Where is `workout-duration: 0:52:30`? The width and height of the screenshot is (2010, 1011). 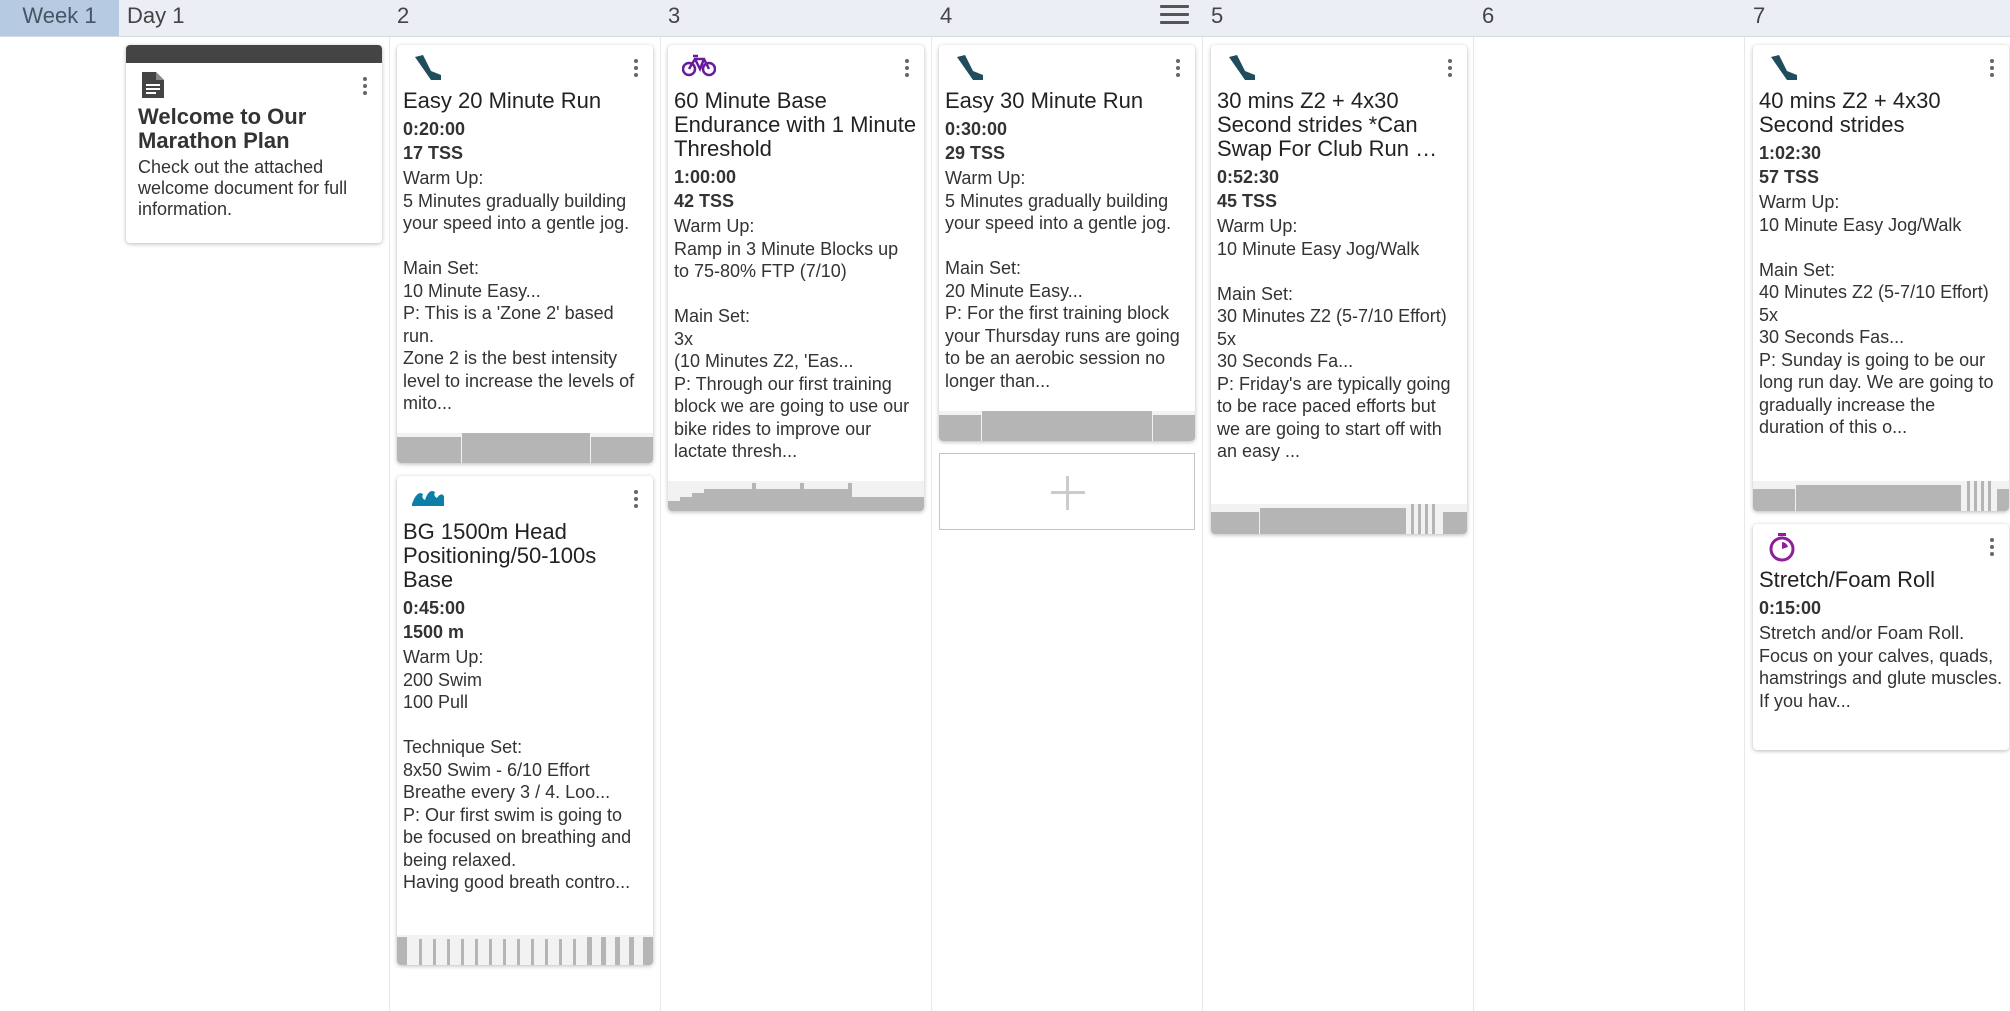
workout-duration: 0:52:30 is located at coordinates (1248, 177).